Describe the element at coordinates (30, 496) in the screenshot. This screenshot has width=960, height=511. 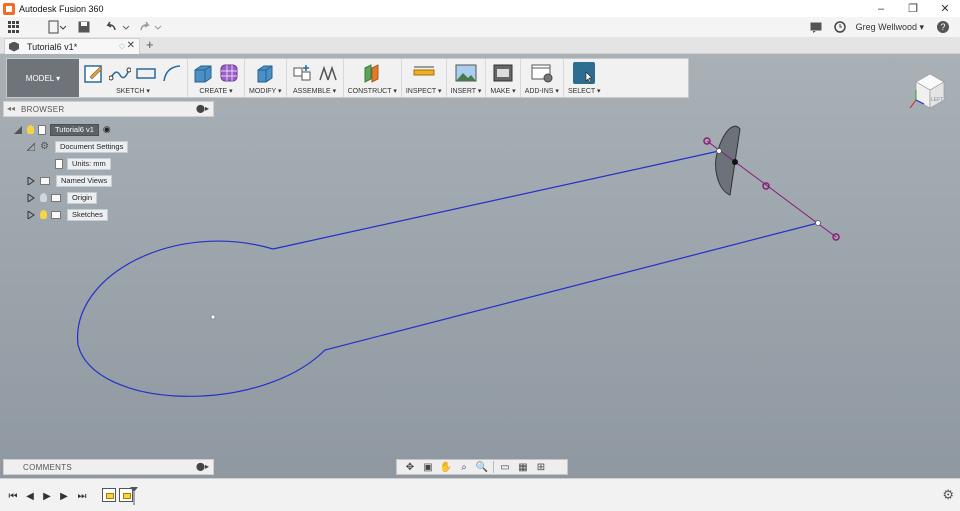
I see `step-back-icon: ◀` at that location.